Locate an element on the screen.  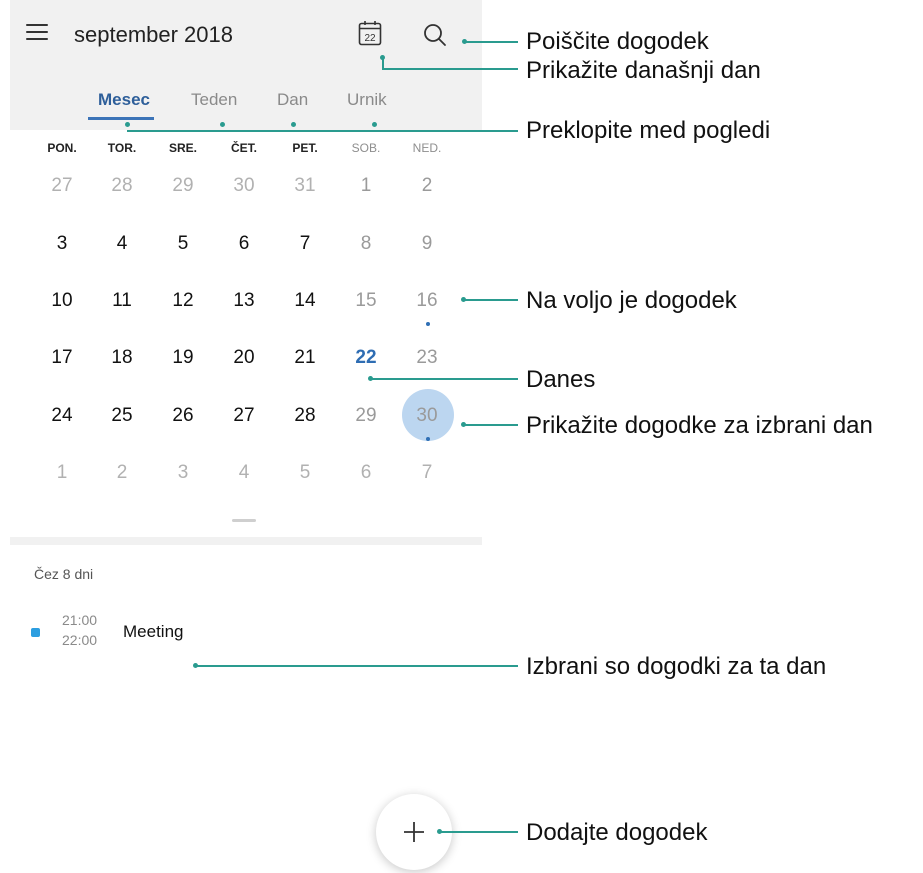
calendar-day: 23 is located at coordinates (427, 358).